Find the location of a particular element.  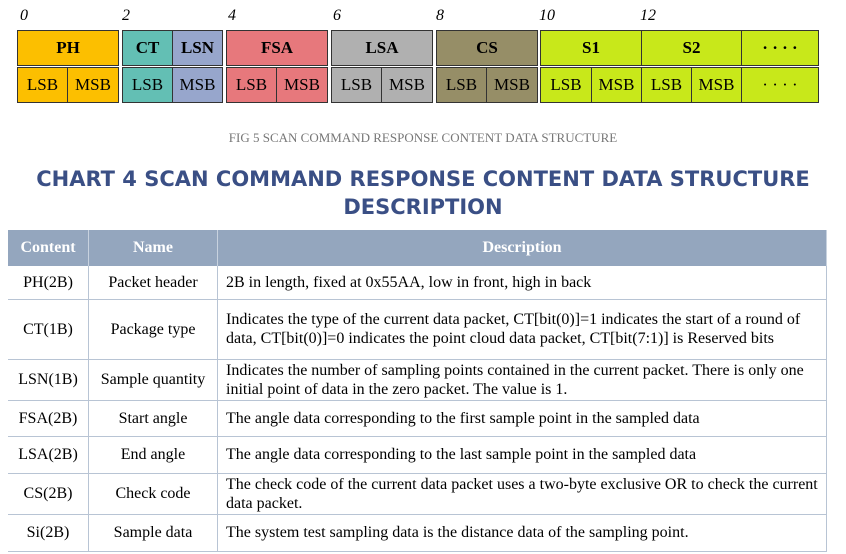

field-more: · · · · is located at coordinates (780, 48).